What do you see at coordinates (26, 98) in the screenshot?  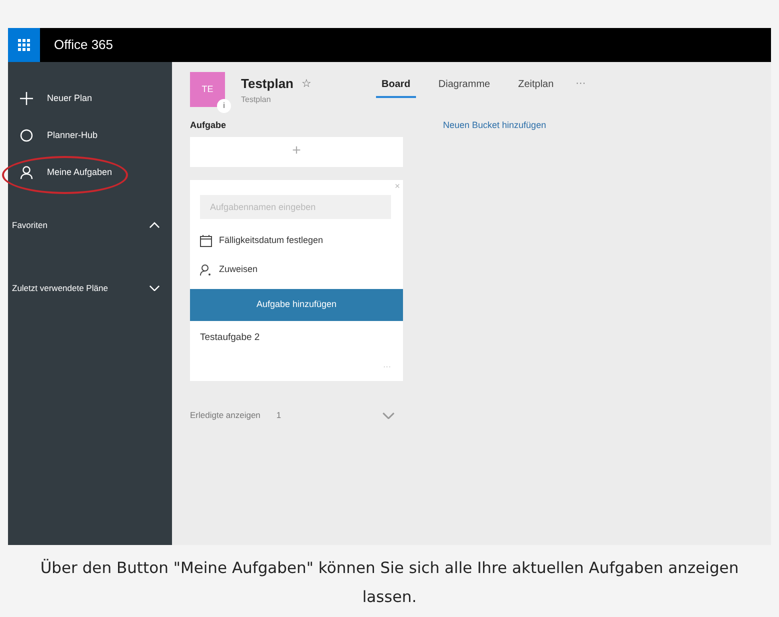 I see `plus-icon` at bounding box center [26, 98].